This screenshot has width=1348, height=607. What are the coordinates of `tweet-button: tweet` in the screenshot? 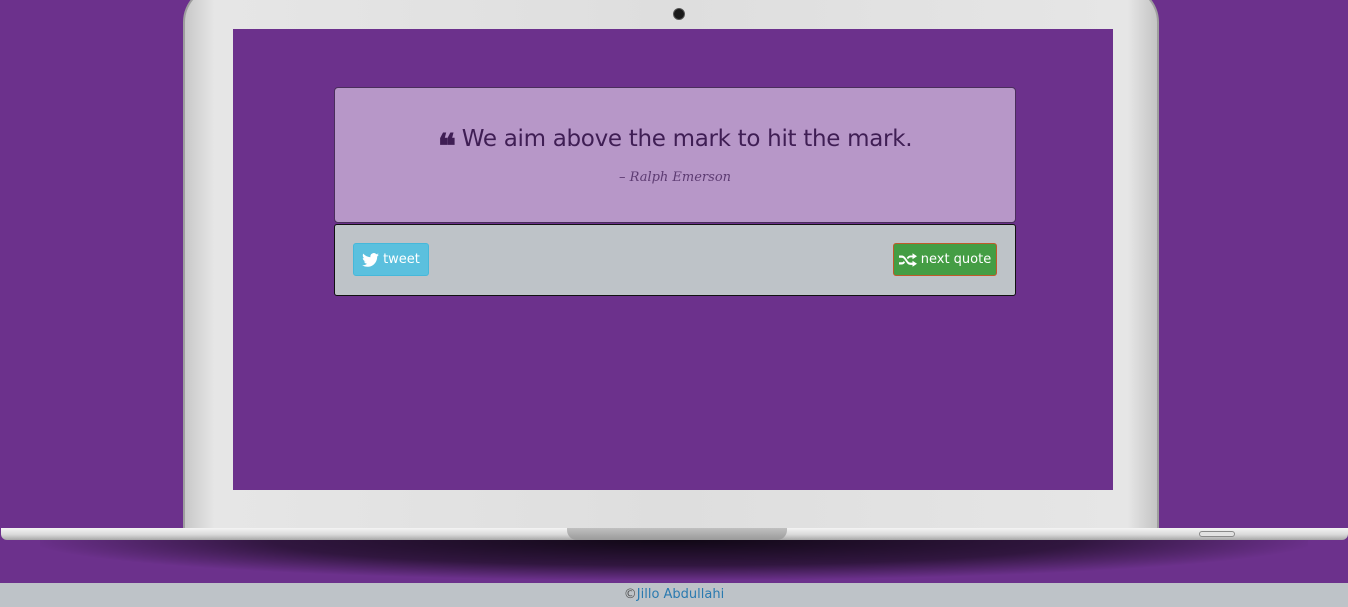 It's located at (391, 259).